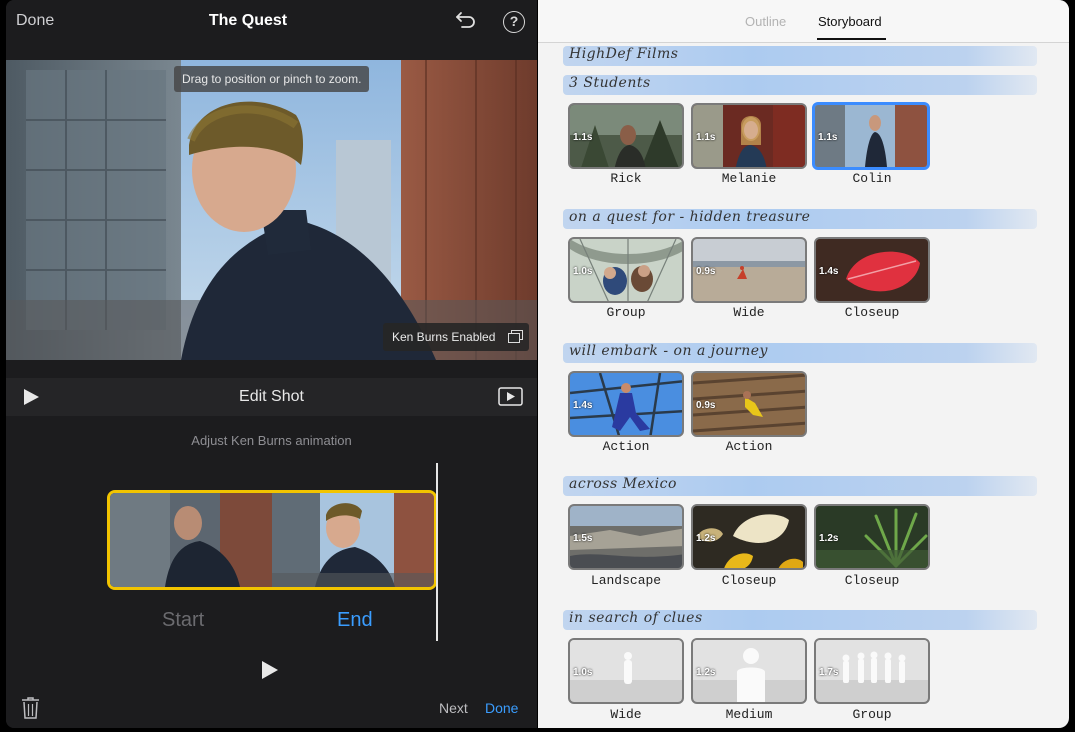 The height and width of the screenshot is (732, 1075). Describe the element at coordinates (271, 709) in the screenshot. I see `bottom-bar: Next Done` at that location.